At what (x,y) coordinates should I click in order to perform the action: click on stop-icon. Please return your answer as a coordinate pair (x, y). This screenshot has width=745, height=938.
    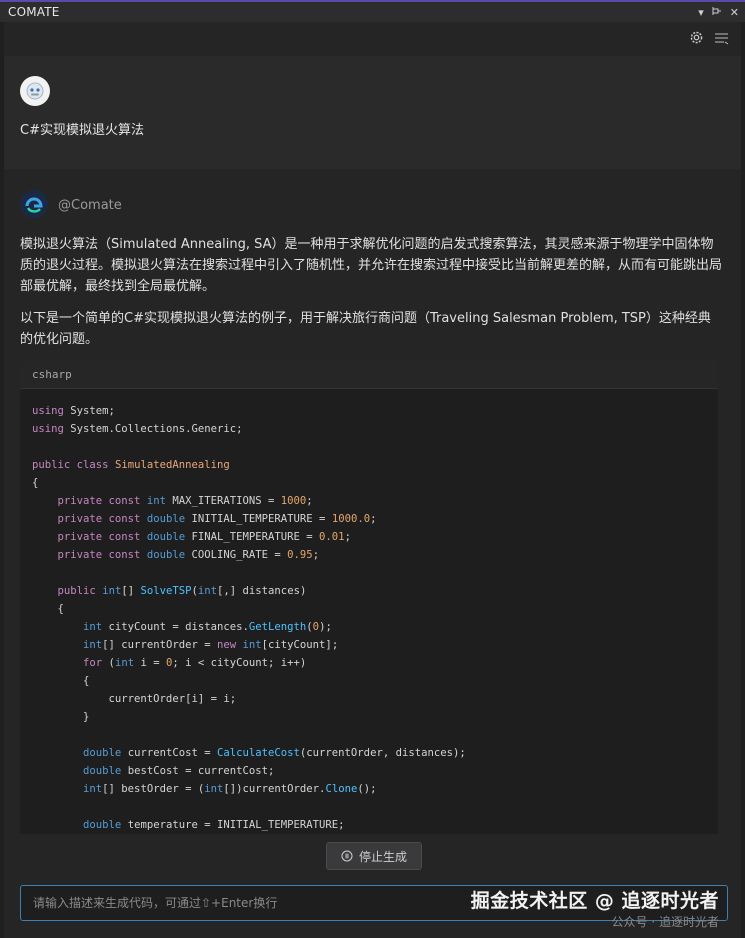
    Looking at the image, I should click on (347, 856).